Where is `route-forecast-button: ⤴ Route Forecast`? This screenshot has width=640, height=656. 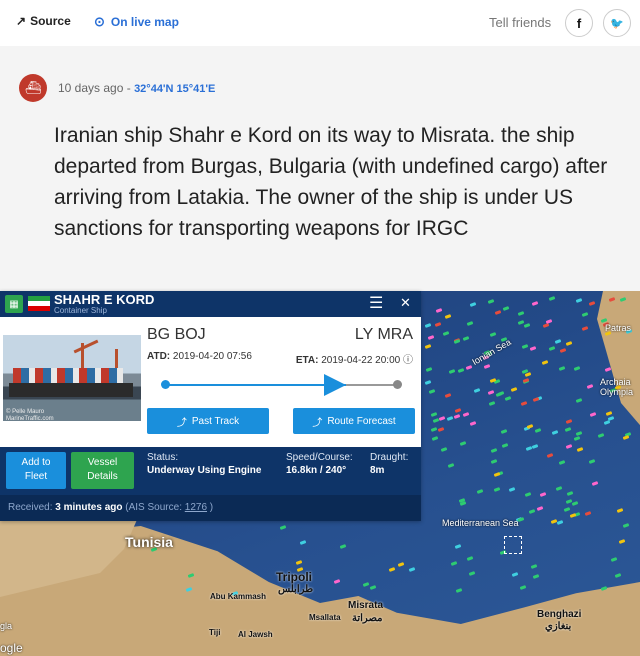 route-forecast-button: ⤴ Route Forecast is located at coordinates (354, 421).